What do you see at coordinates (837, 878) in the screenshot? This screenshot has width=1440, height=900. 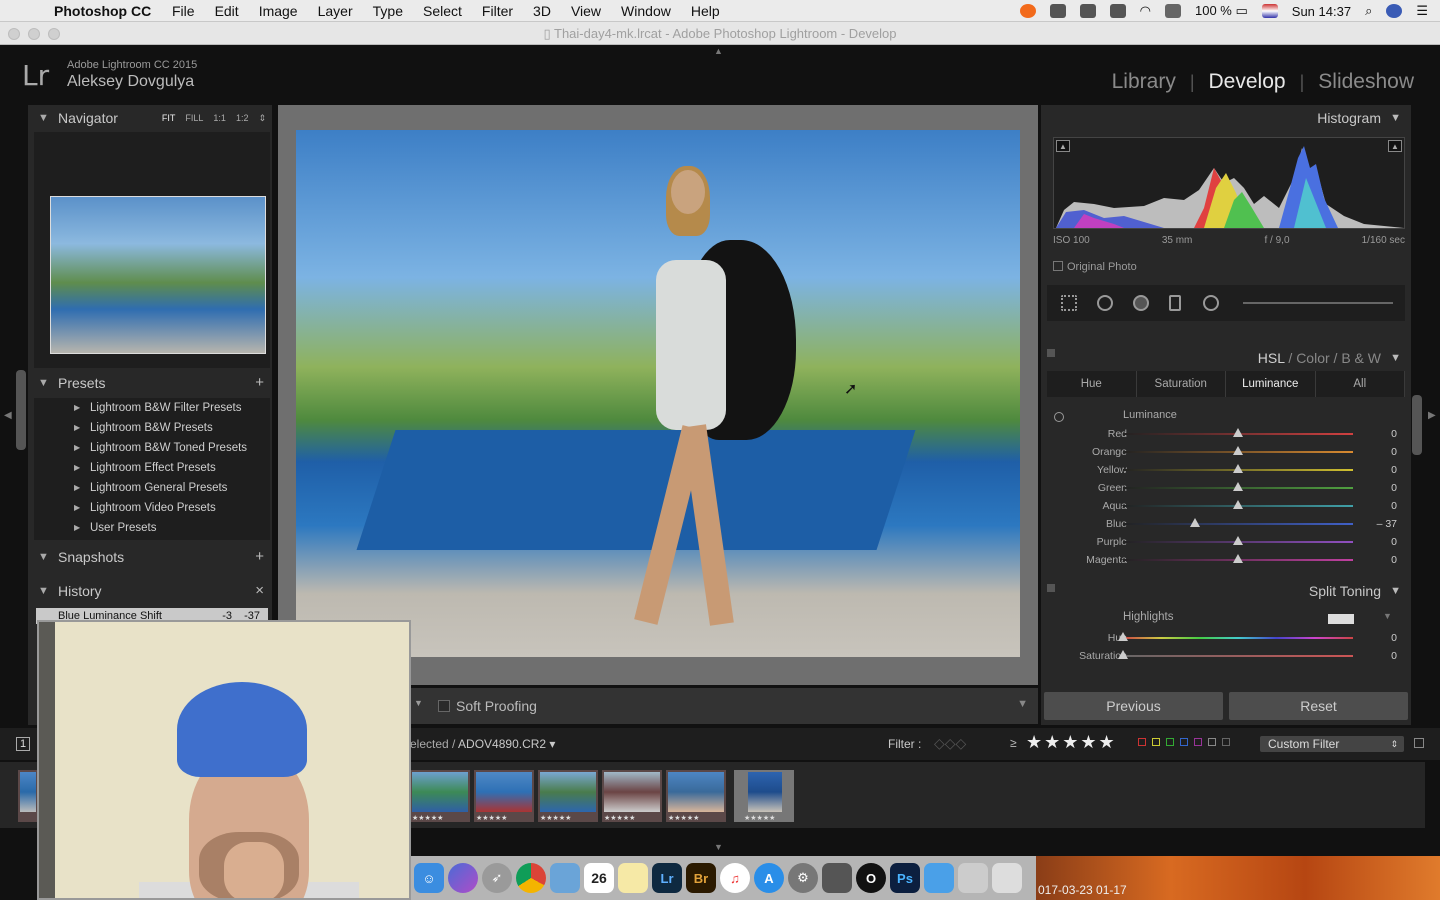 I see `image-capture-icon` at bounding box center [837, 878].